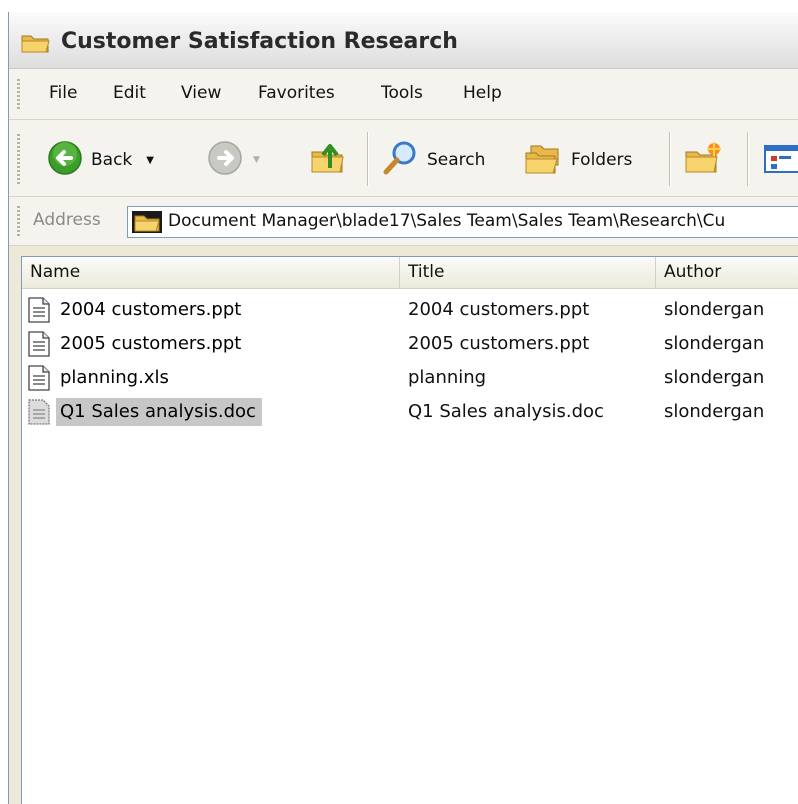 This screenshot has height=804, width=798. Describe the element at coordinates (447, 377) in the screenshot. I see `file-title: planning` at that location.